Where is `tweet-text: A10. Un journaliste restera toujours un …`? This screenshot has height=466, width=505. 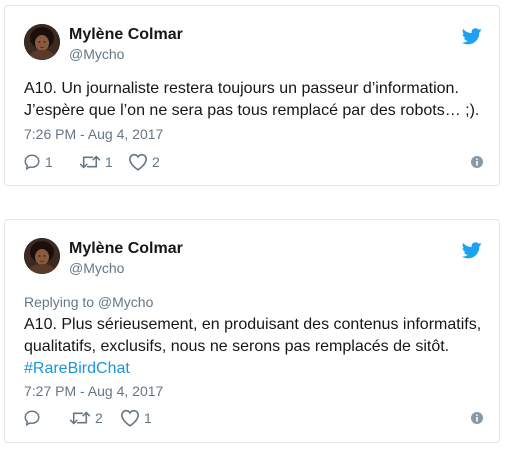
tweet-text: A10. Un journaliste restera toujours un … is located at coordinates (259, 100).